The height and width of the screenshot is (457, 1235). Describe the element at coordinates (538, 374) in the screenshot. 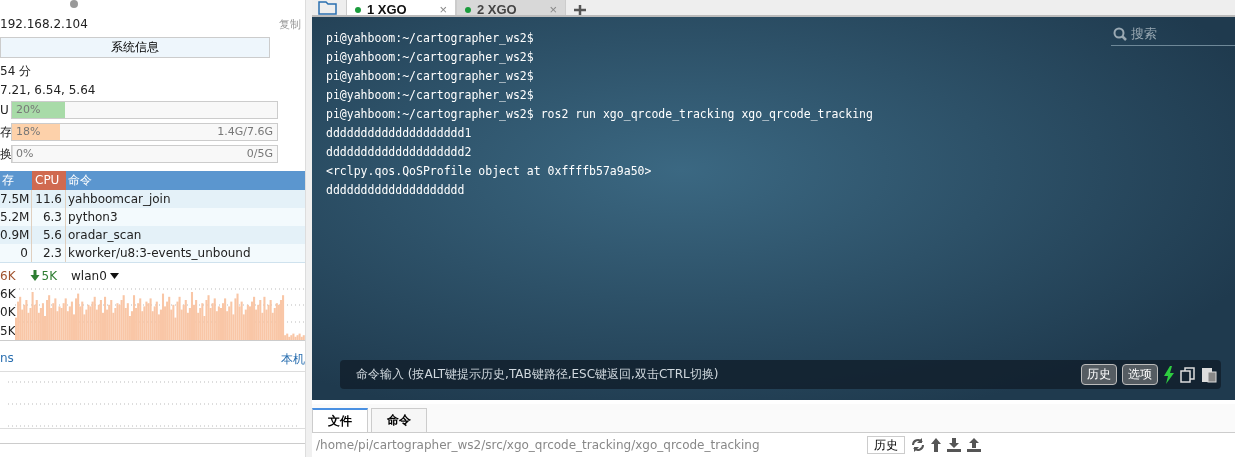

I see `command-placeholder: 命令输入 (按ALT键提示历史,TAB键路径,ESC键返回,双击CTRL切换)` at that location.